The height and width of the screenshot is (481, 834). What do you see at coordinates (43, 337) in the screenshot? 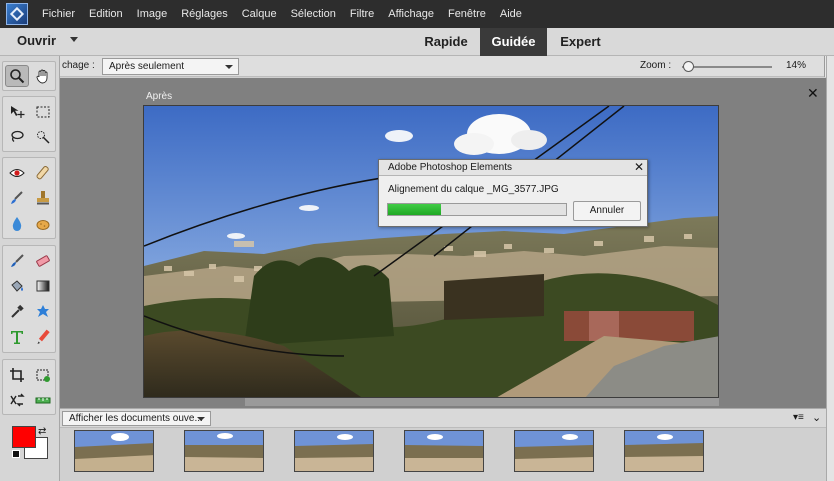
I see `pencil-icon` at bounding box center [43, 337].